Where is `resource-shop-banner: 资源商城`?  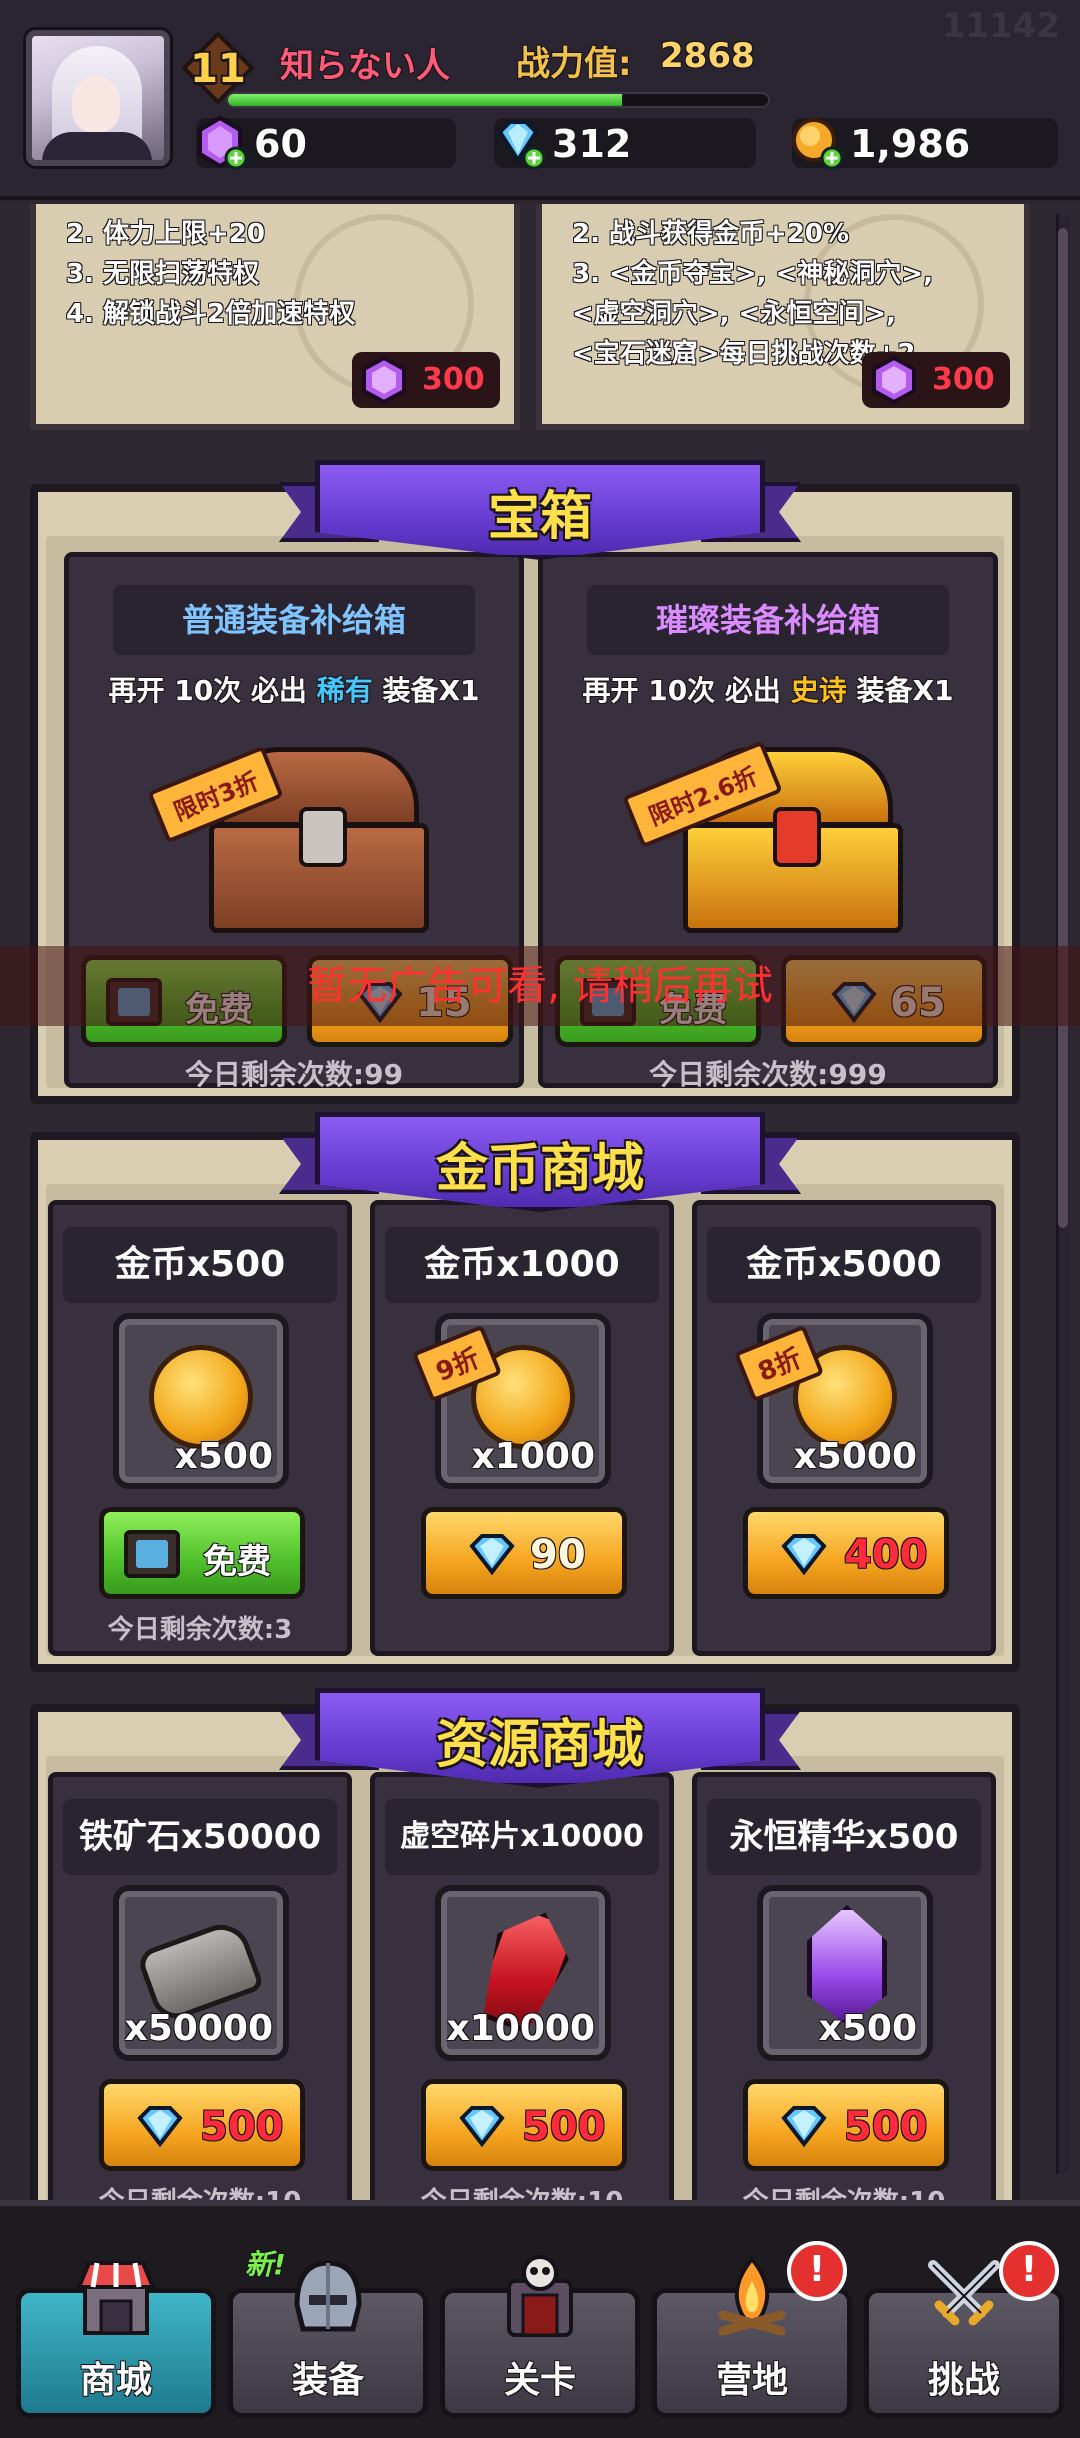 resource-shop-banner: 资源商城 is located at coordinates (540, 1747).